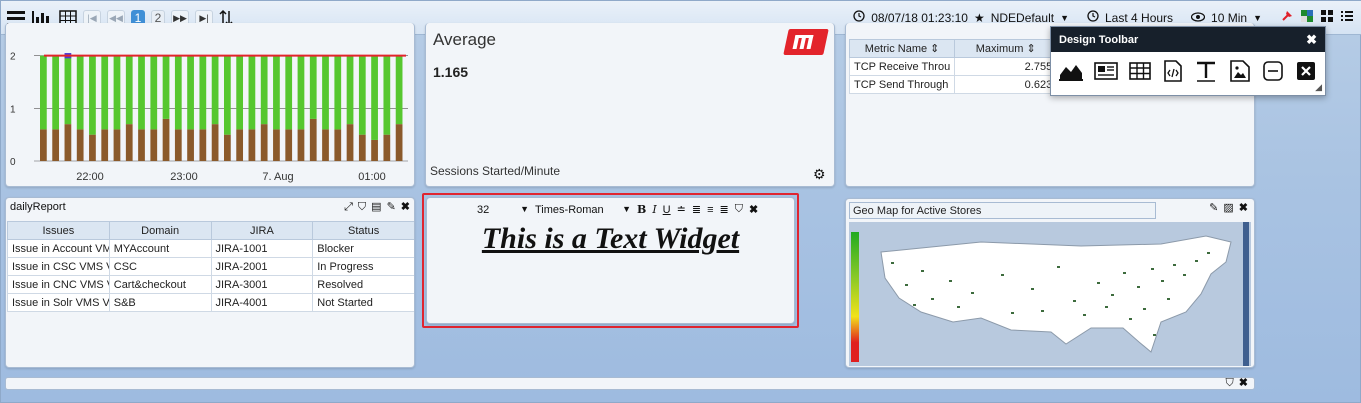  Describe the element at coordinates (1006, 48) in the screenshot. I see `column-header-maximum: Maximum ⇕` at that location.